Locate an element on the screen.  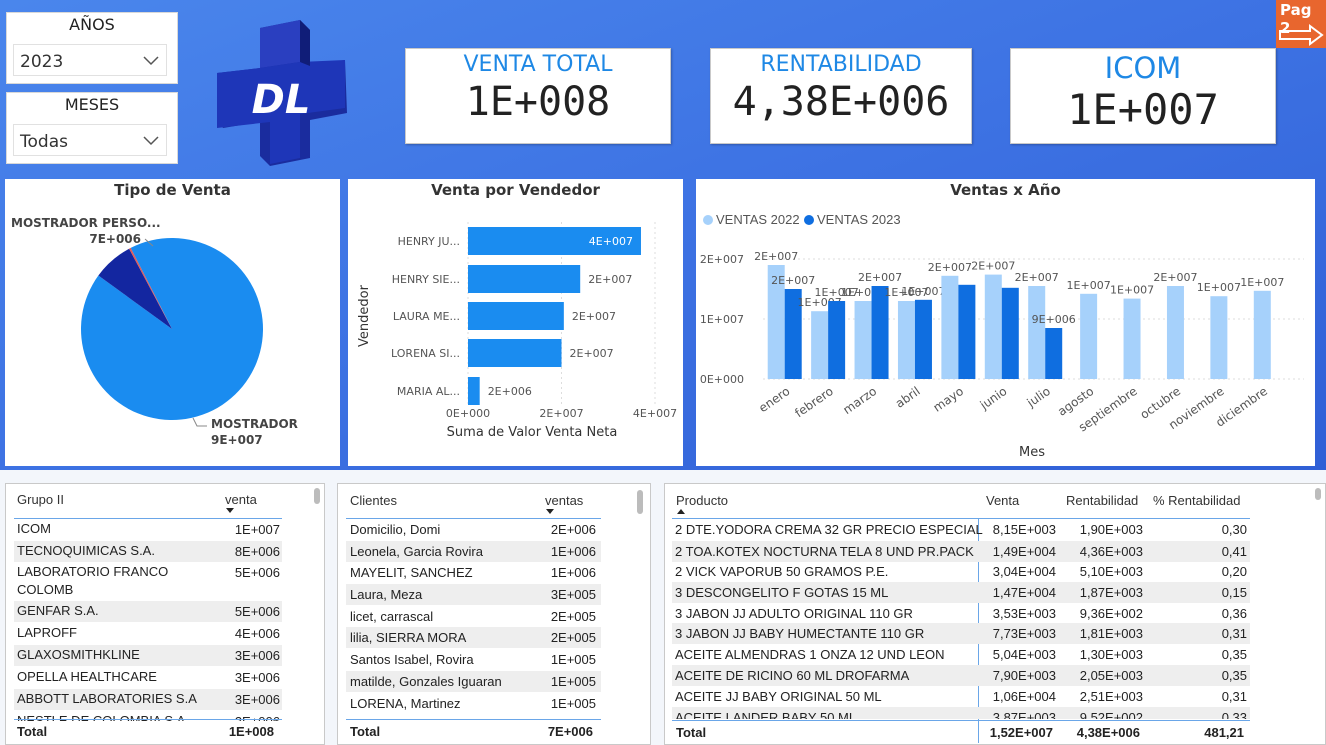
table-cell: 1,87E+003 is located at coordinates (1111, 592).